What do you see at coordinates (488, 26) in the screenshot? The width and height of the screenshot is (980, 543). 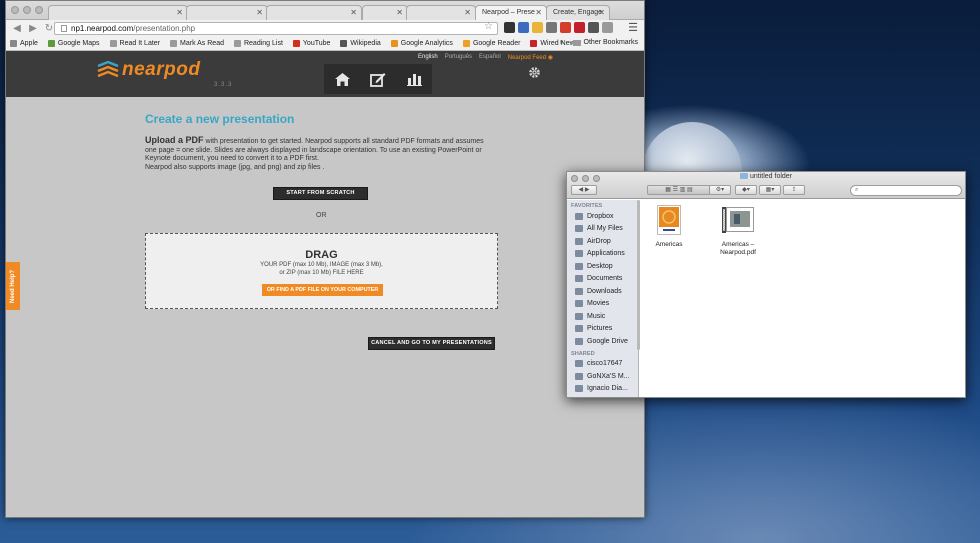 I see `bookmark-star-icon: ☆` at bounding box center [488, 26].